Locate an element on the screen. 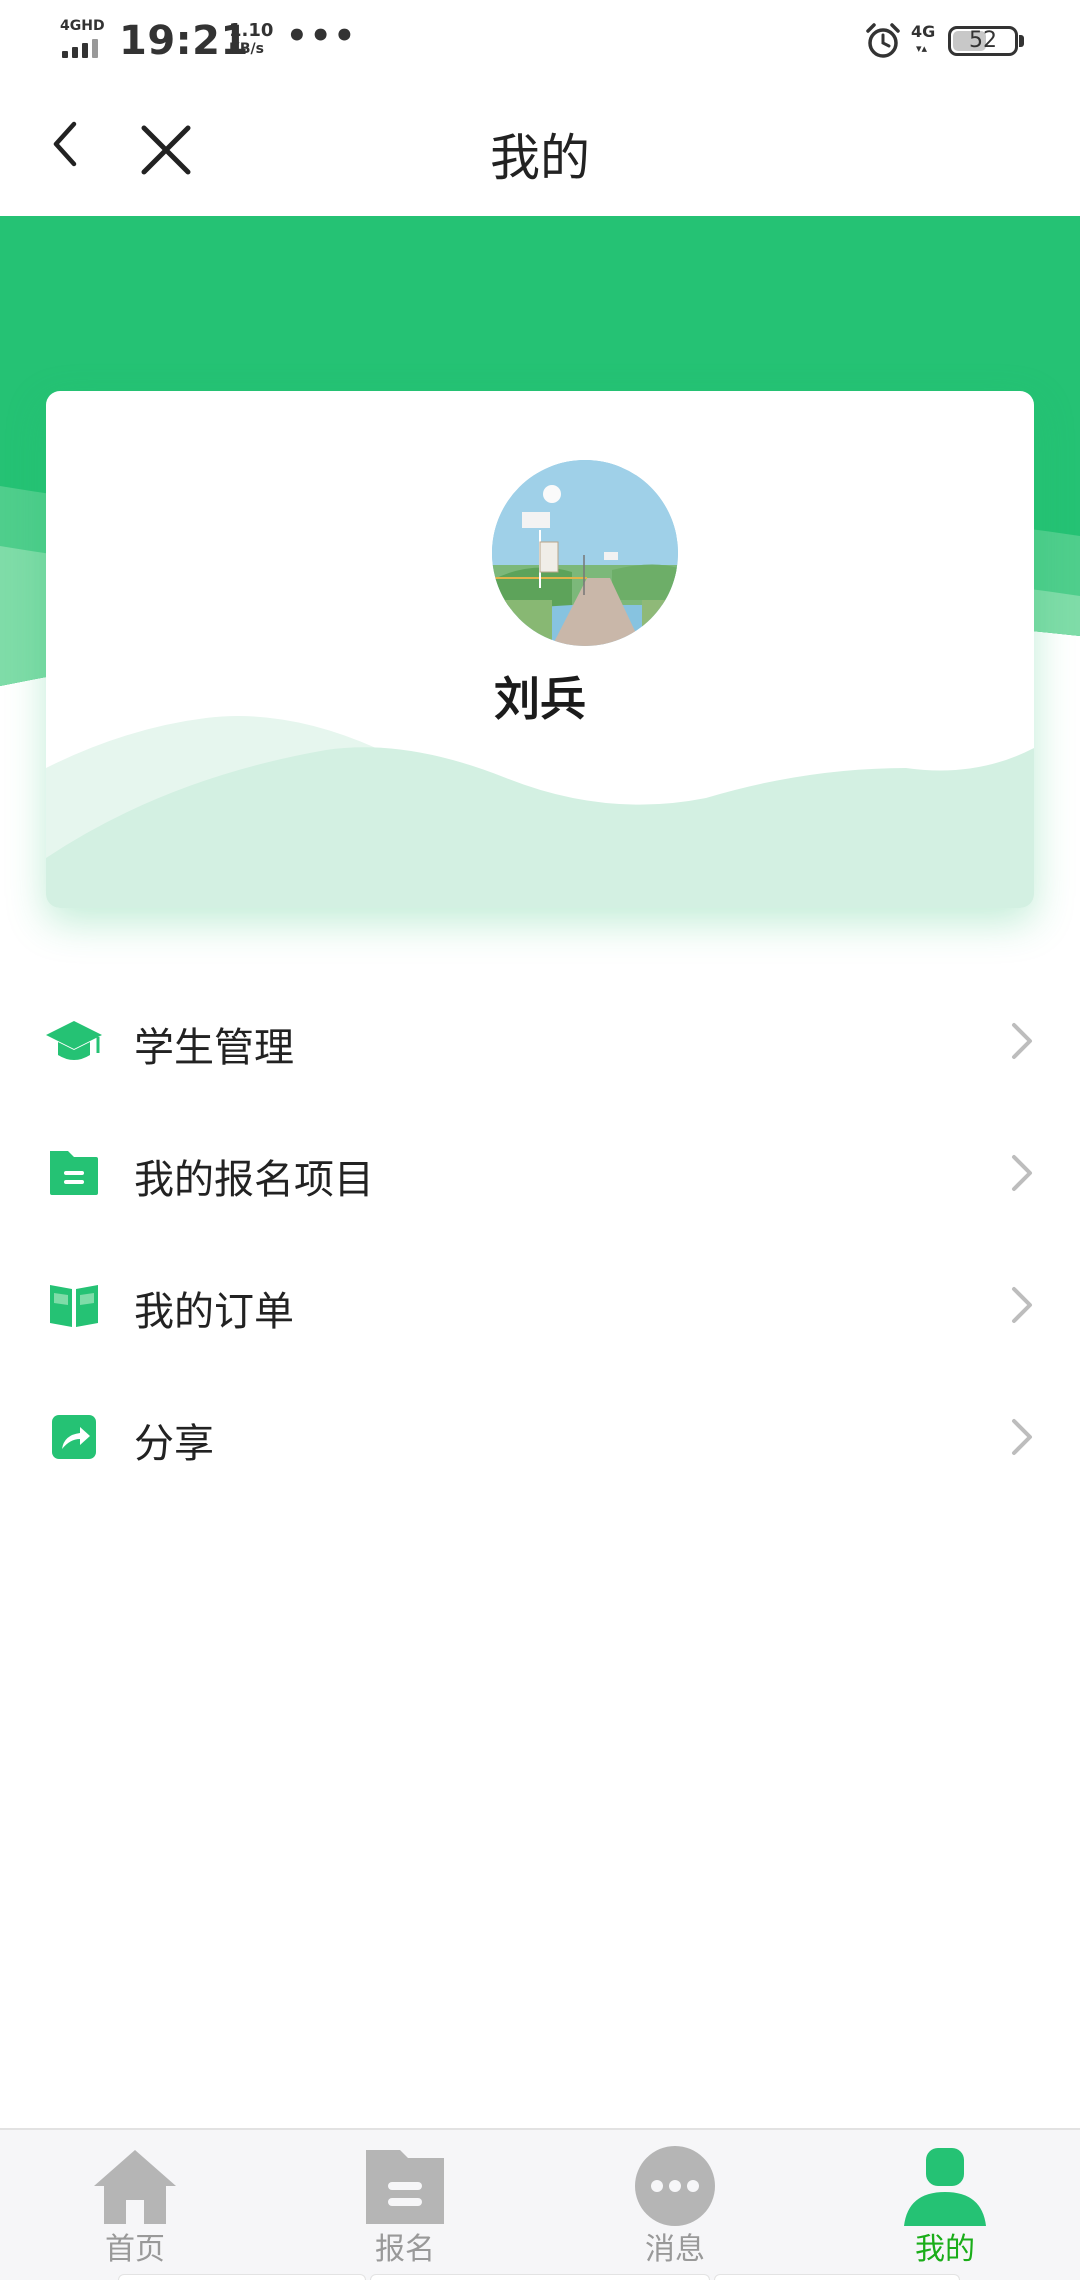 This screenshot has width=1080, height=2280. menu-item-my-registrations: 我的报名项目 is located at coordinates (540, 1173).